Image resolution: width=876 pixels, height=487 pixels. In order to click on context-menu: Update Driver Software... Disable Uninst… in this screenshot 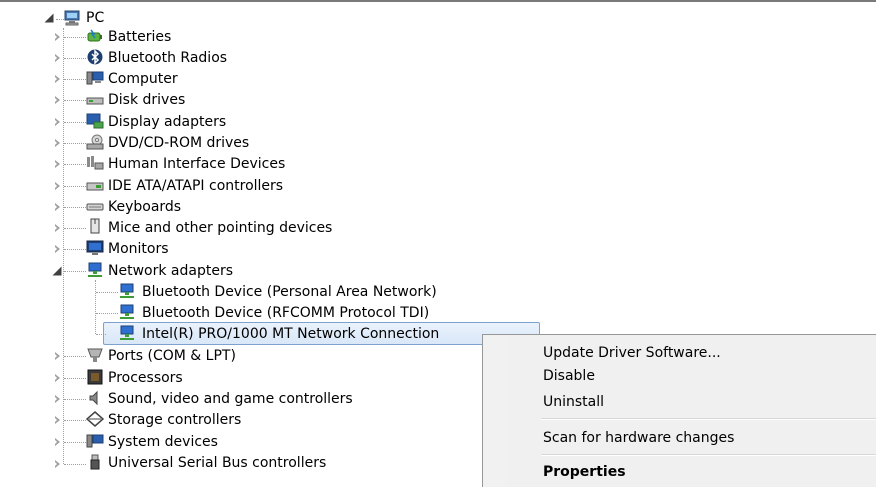, I will do `click(679, 410)`.